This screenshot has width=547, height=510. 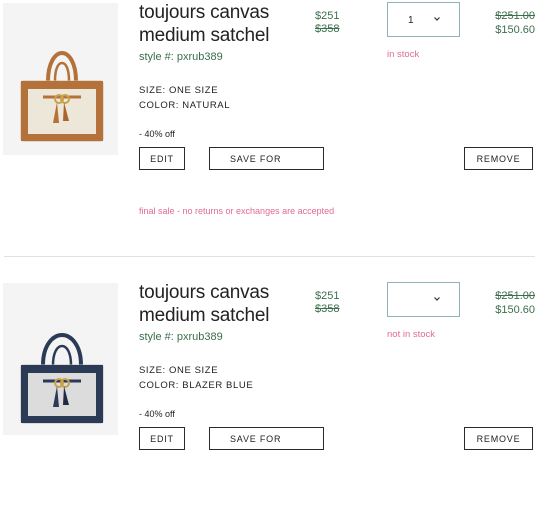 What do you see at coordinates (62, 96) in the screenshot?
I see `satchel-natural-icon` at bounding box center [62, 96].